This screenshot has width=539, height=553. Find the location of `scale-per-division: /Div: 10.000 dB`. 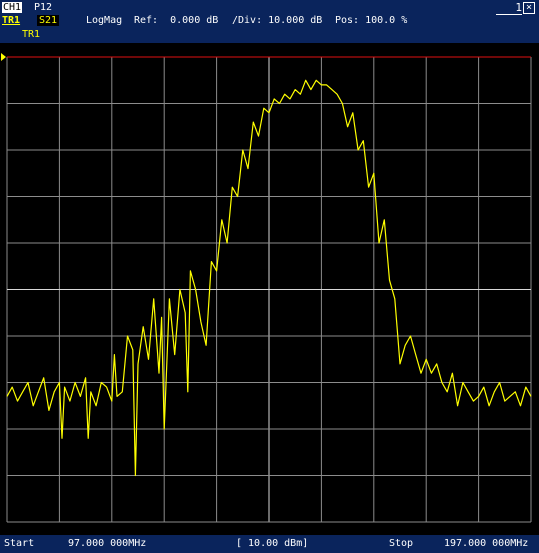

scale-per-division: /Div: 10.000 dB is located at coordinates (277, 20).